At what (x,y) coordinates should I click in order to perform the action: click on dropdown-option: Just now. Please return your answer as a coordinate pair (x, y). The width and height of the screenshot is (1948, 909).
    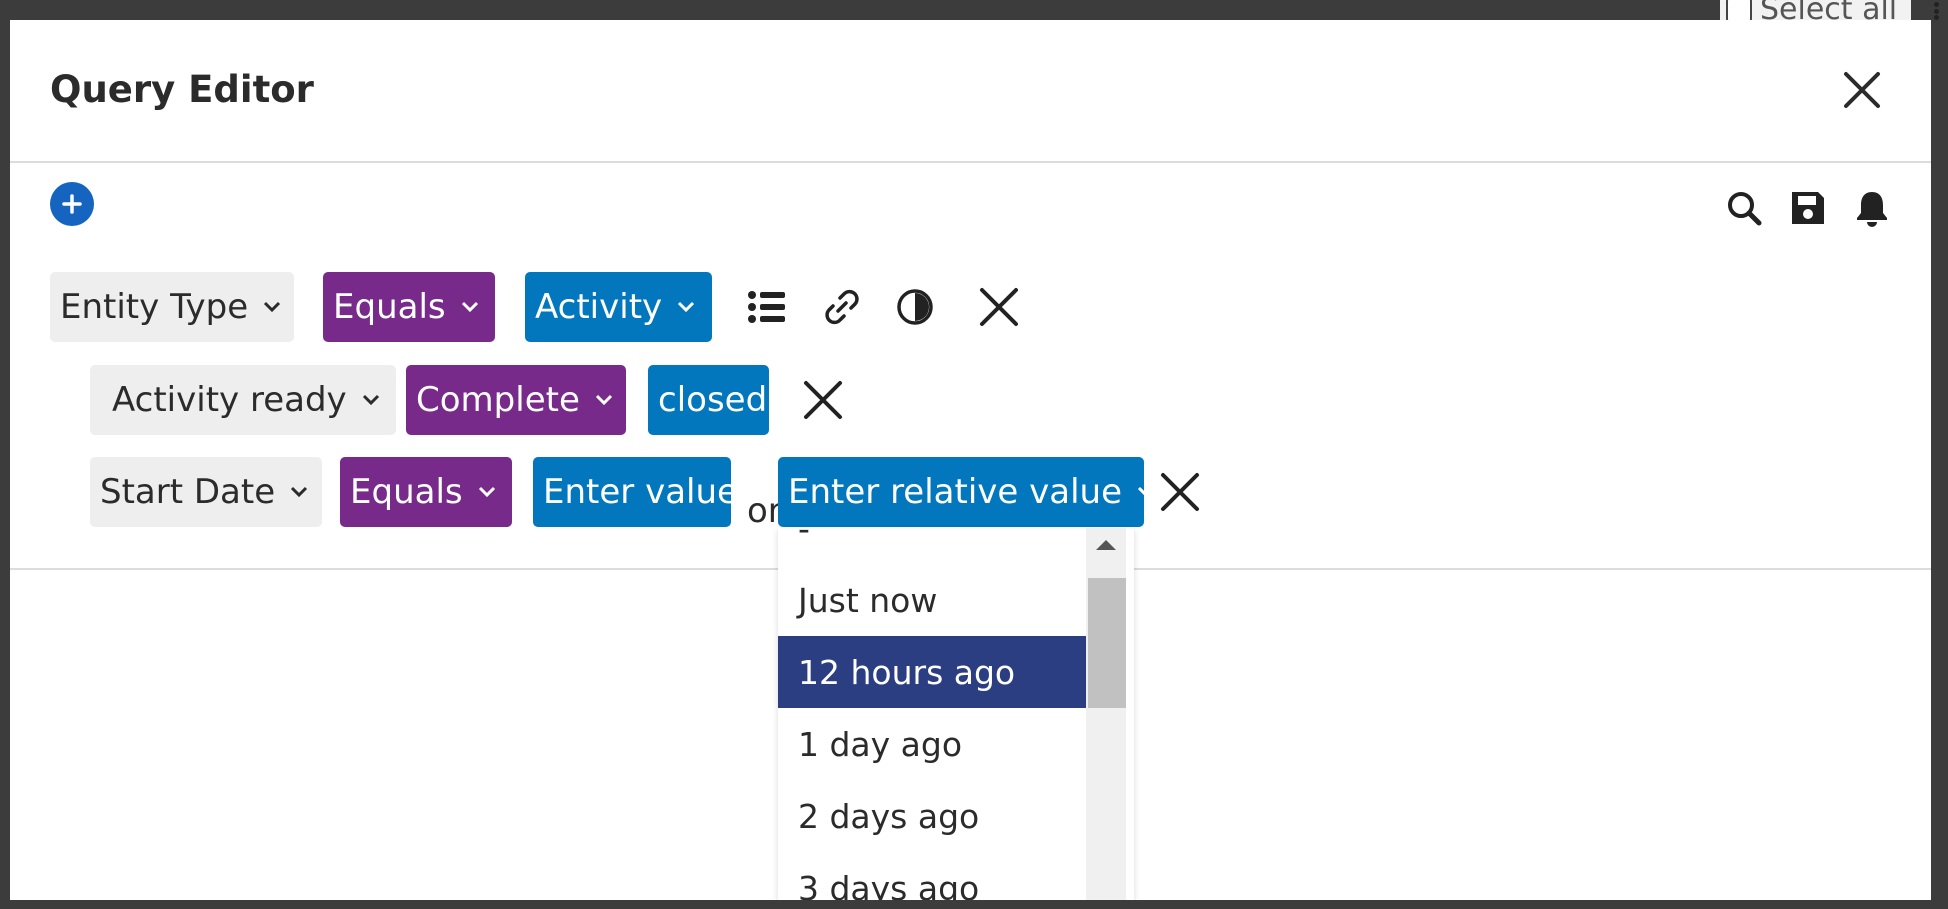
    Looking at the image, I should click on (932, 600).